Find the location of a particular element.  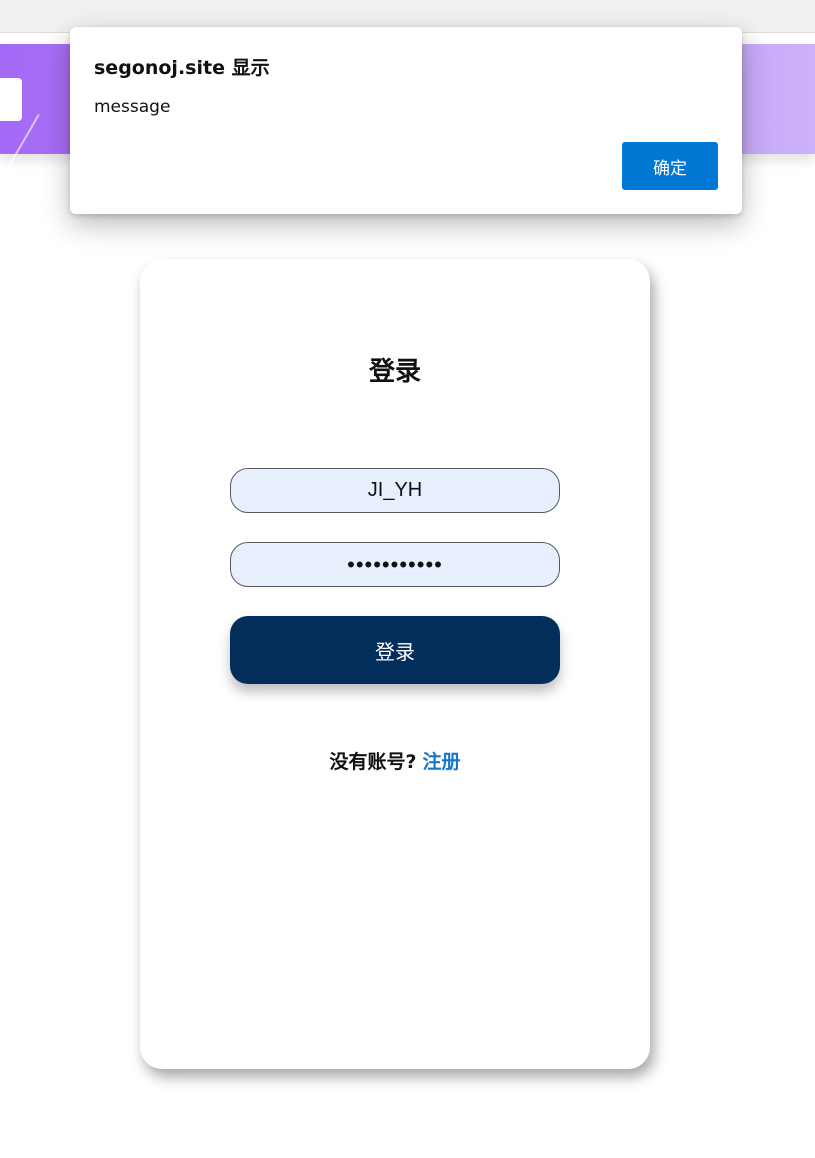

register-link: 注册 is located at coordinates (442, 762).